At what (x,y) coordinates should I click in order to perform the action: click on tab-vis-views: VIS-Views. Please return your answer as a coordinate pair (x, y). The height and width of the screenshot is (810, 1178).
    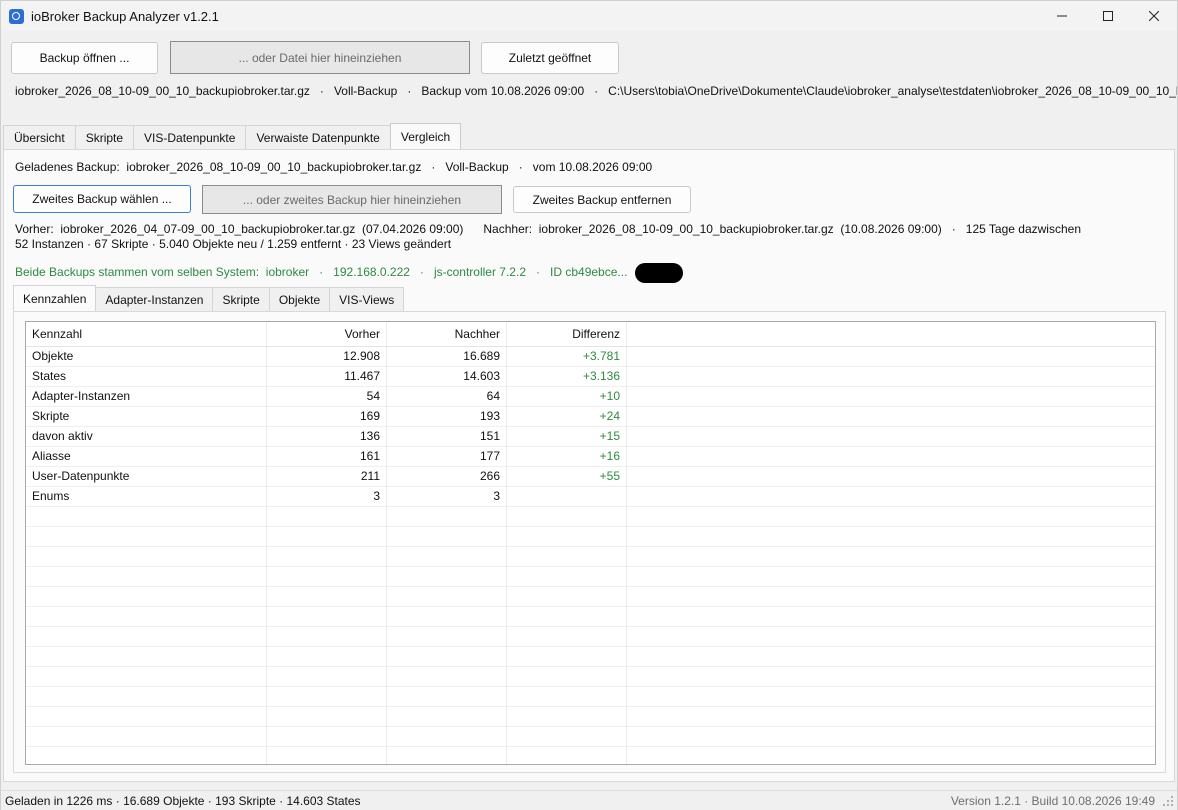
    Looking at the image, I should click on (367, 299).